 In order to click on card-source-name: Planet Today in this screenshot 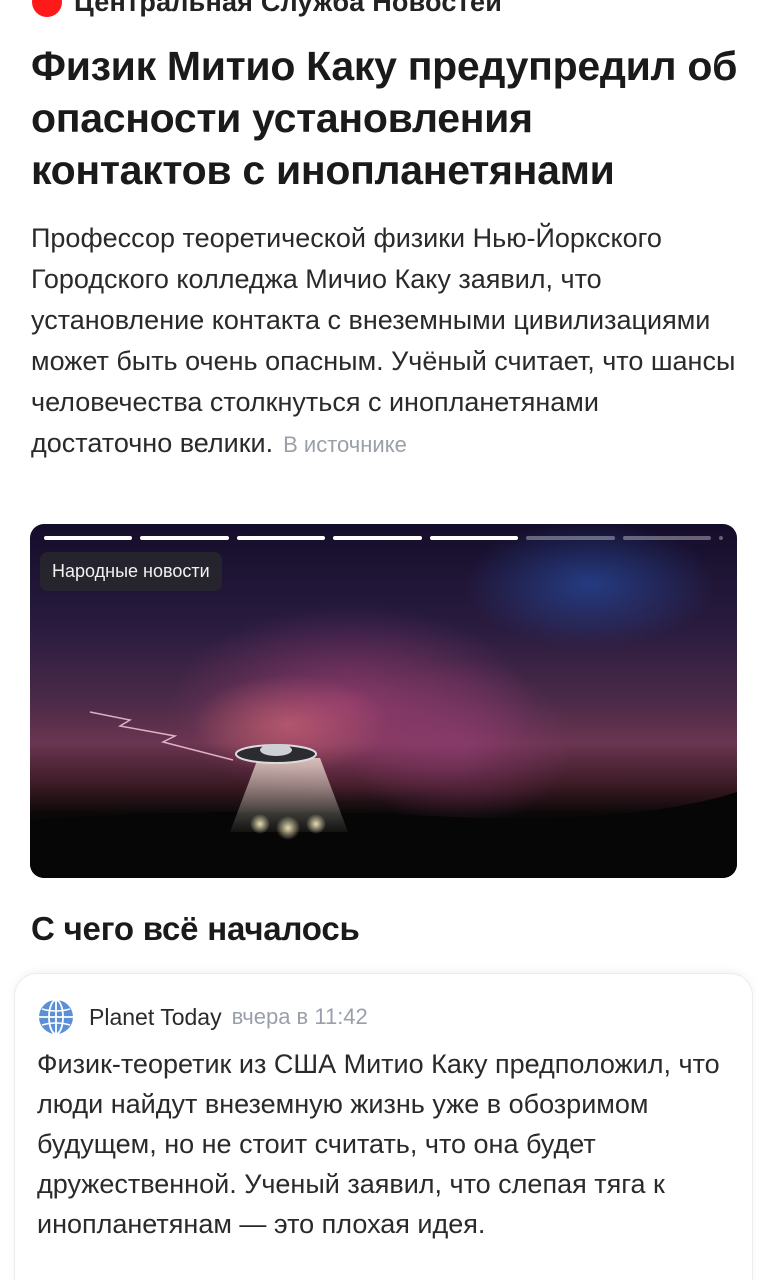, I will do `click(155, 1017)`.